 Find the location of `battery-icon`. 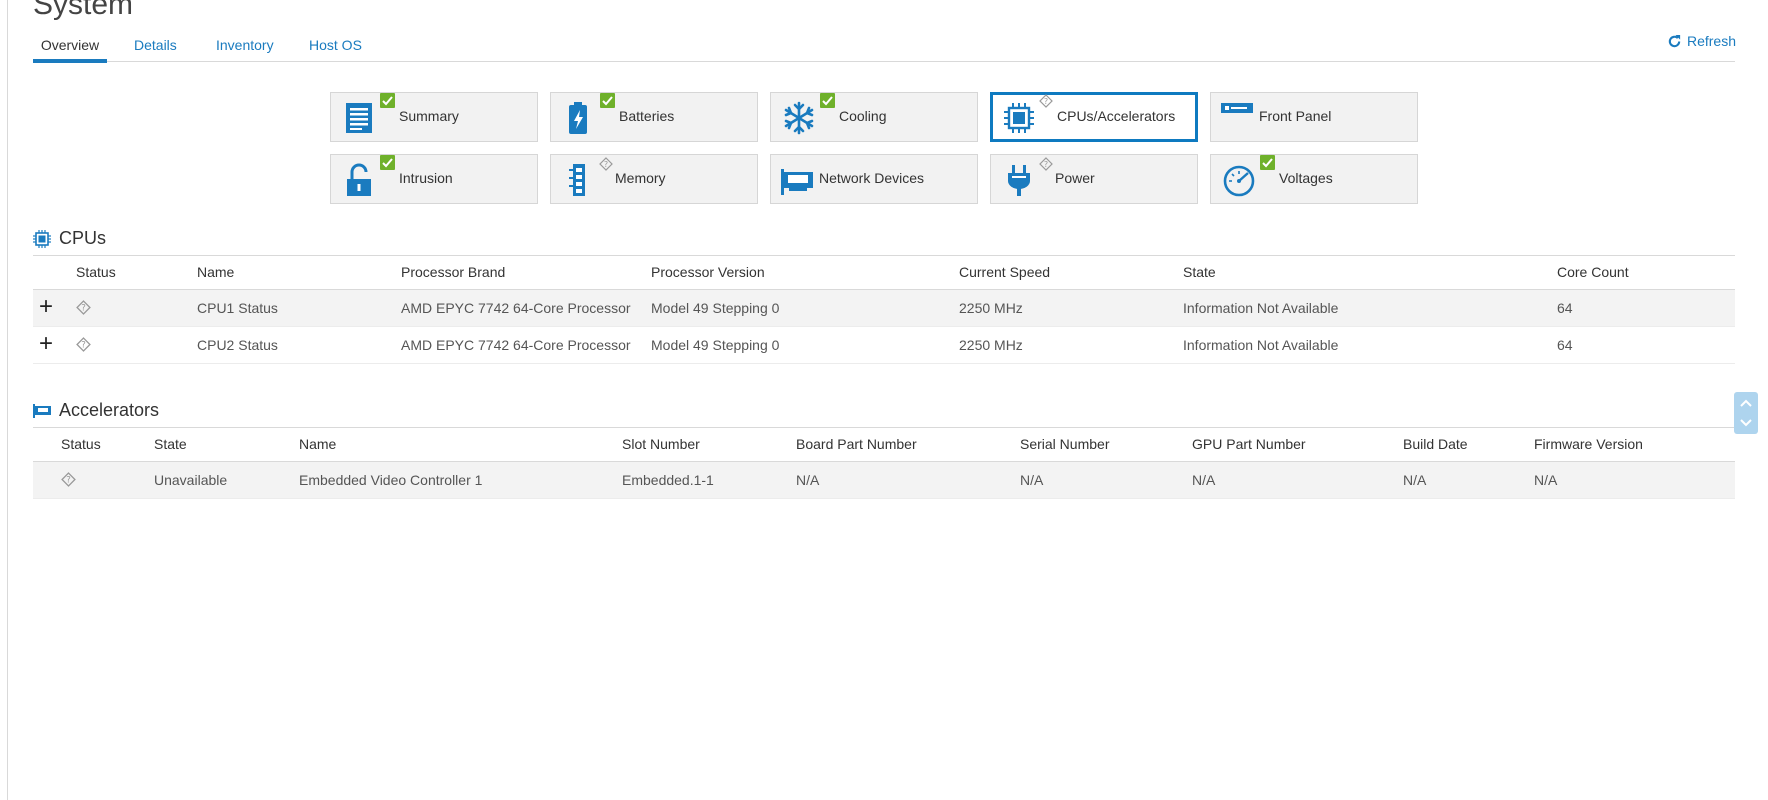

battery-icon is located at coordinates (578, 118).